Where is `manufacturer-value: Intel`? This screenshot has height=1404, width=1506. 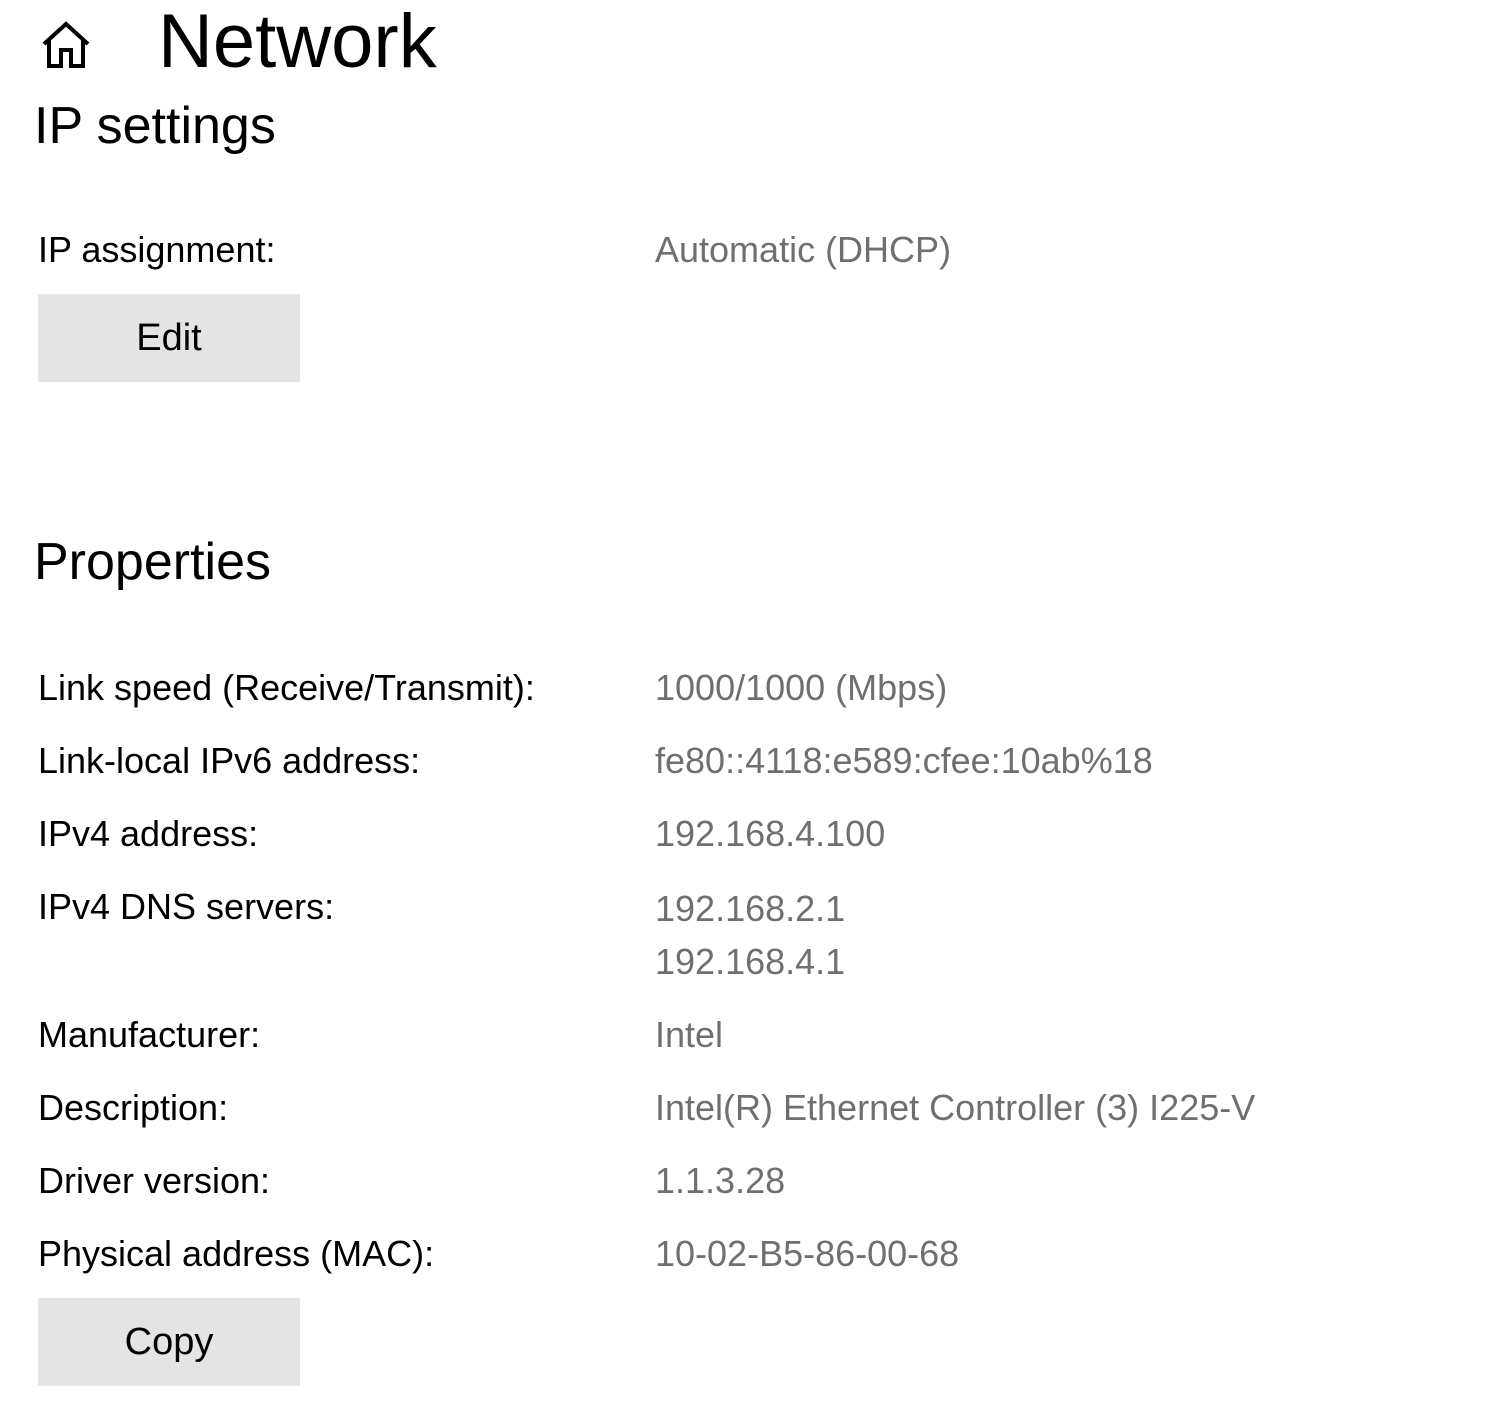
manufacturer-value: Intel is located at coordinates (689, 1034).